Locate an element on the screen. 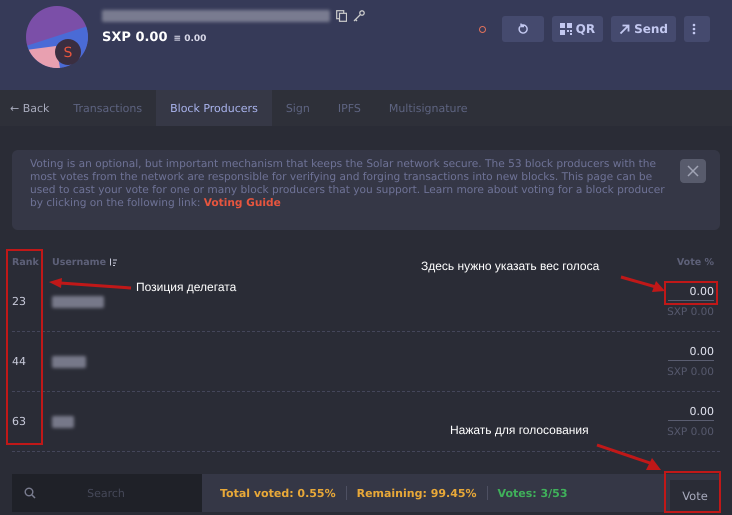 Image resolution: width=732 pixels, height=515 pixels. column-header: Vote % is located at coordinates (695, 262).